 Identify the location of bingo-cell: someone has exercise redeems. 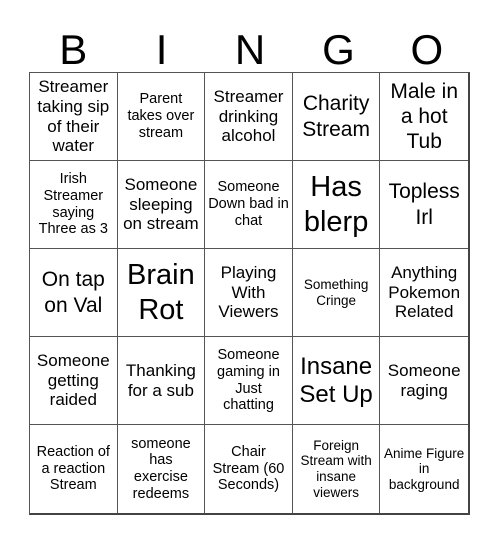
(162, 469).